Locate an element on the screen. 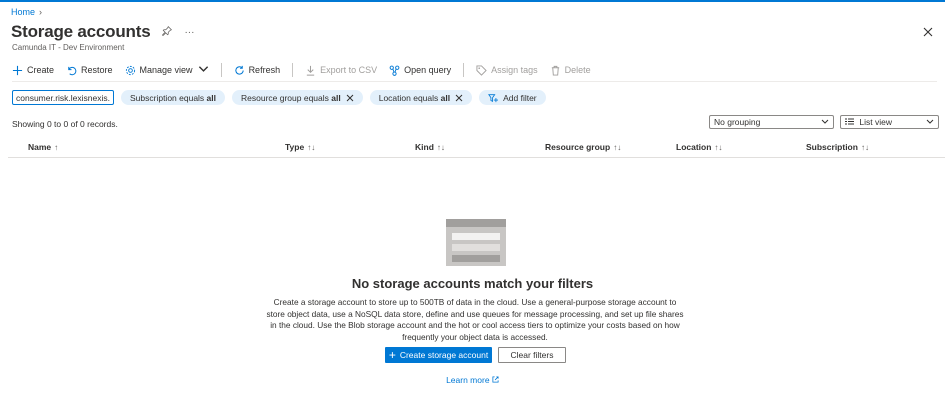  pill-label: Resource group equals all is located at coordinates (291, 97).